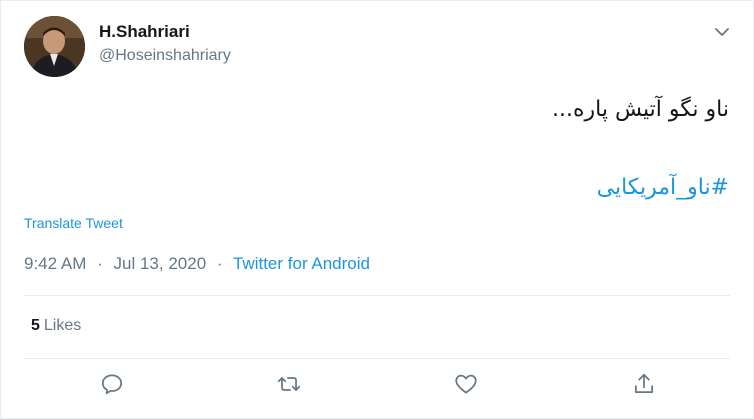 This screenshot has height=419, width=754. What do you see at coordinates (377, 389) in the screenshot?
I see `action-bar` at bounding box center [377, 389].